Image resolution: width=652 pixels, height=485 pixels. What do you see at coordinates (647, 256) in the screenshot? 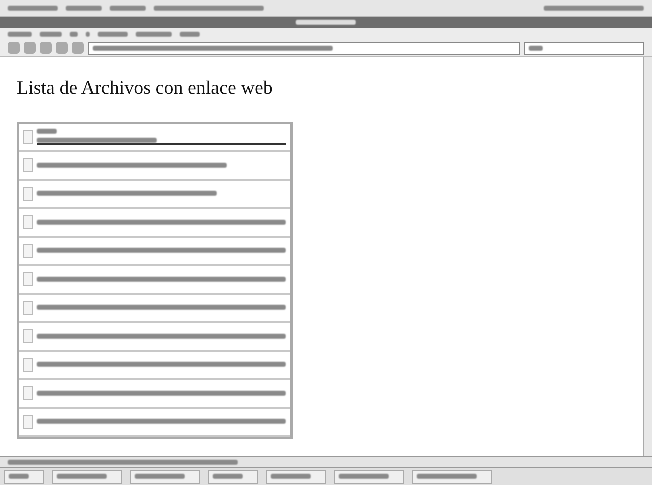
I see `scrollbar` at bounding box center [647, 256].